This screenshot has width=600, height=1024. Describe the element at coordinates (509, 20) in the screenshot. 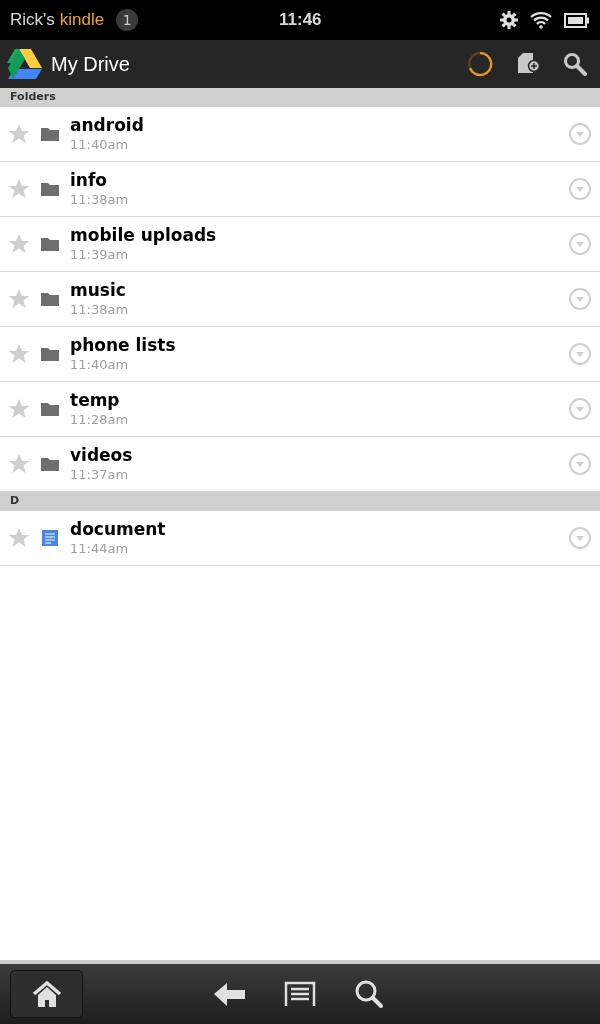

I see `settings-icon` at that location.